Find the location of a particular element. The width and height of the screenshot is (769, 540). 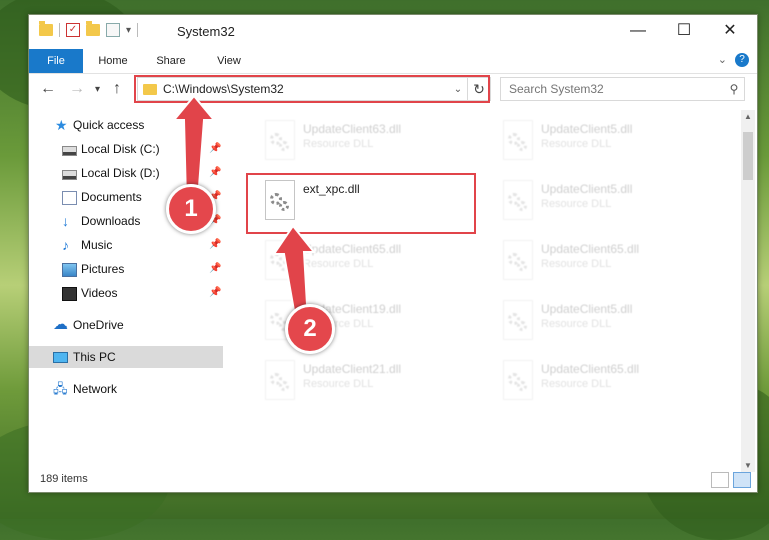

callout-2: 2 is located at coordinates (310, 329).